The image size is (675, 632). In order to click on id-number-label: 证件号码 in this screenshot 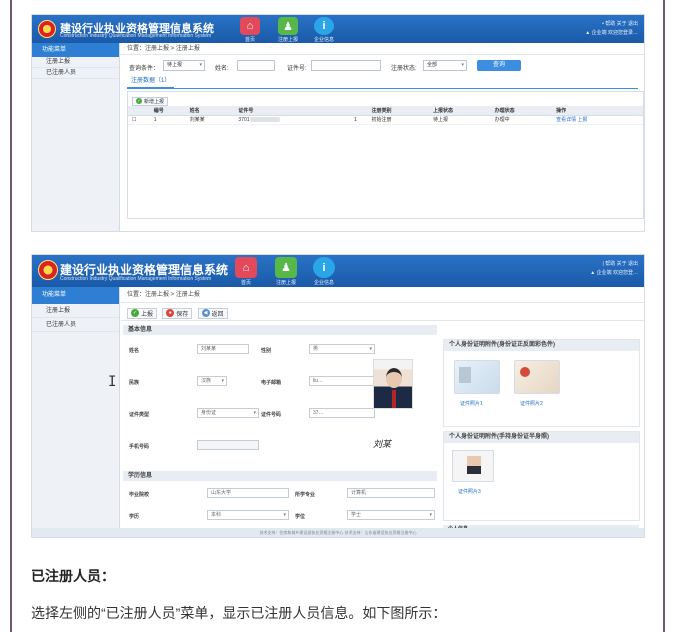, I will do `click(271, 415)`.